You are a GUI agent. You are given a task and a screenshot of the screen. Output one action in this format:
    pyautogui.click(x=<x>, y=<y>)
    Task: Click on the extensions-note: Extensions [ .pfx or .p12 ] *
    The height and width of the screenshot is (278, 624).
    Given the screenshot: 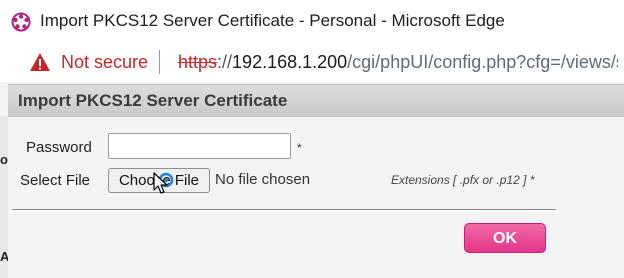 What is the action you would take?
    pyautogui.click(x=463, y=180)
    